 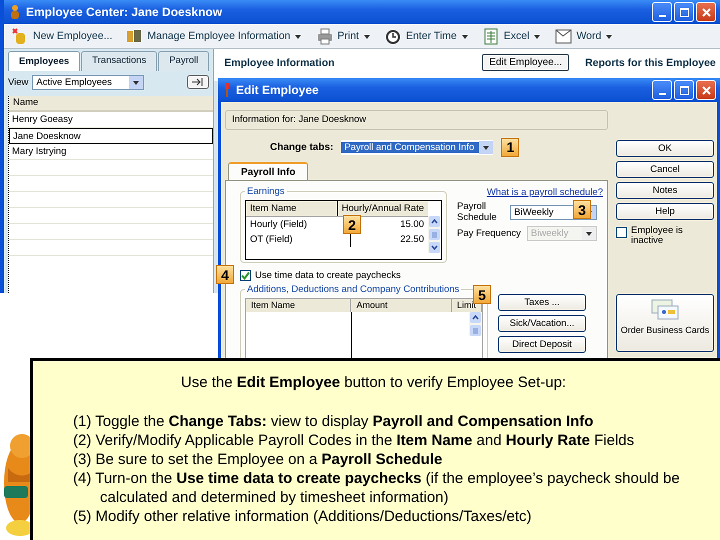 What do you see at coordinates (268, 171) in the screenshot?
I see `tab: Payroll Info` at bounding box center [268, 171].